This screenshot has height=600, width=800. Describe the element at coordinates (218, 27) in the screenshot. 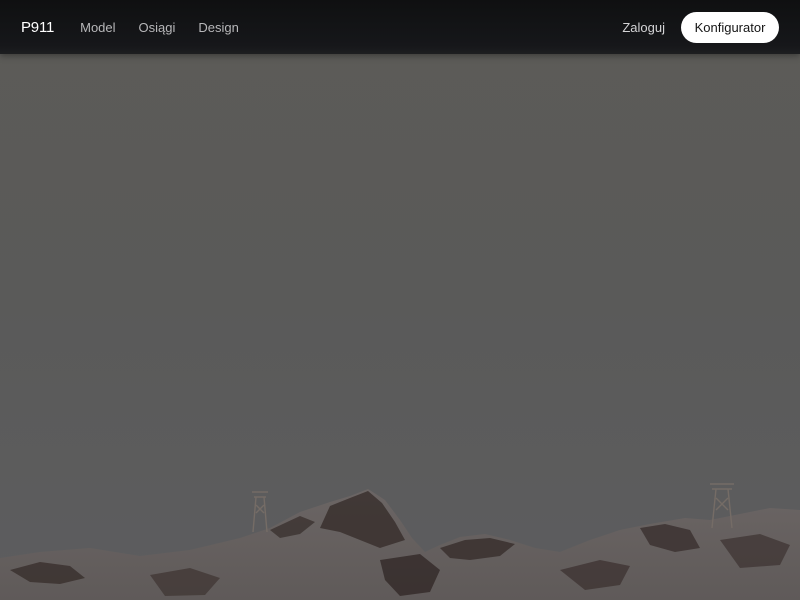

I see `nav-link-design: Design` at that location.